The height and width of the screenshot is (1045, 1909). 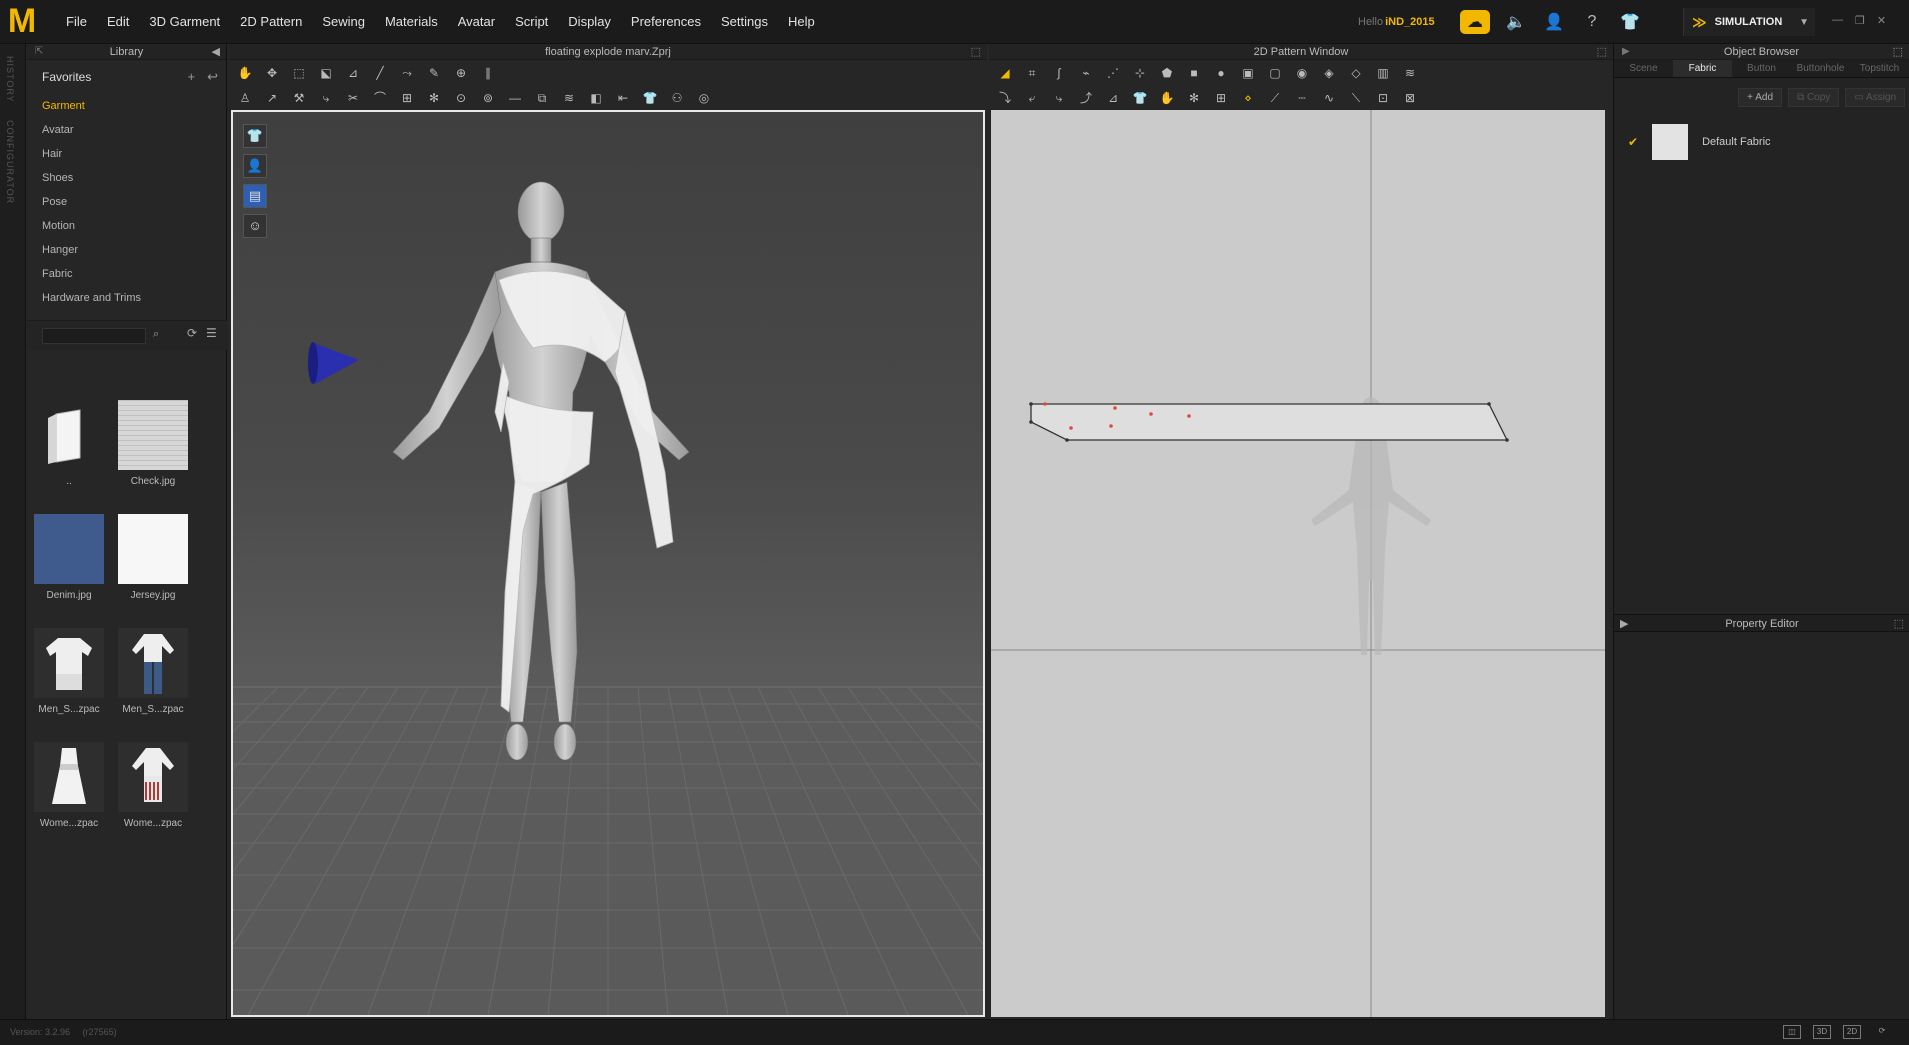 What do you see at coordinates (69, 557) in the screenshot?
I see `thumb-denim: Denim.jpg` at bounding box center [69, 557].